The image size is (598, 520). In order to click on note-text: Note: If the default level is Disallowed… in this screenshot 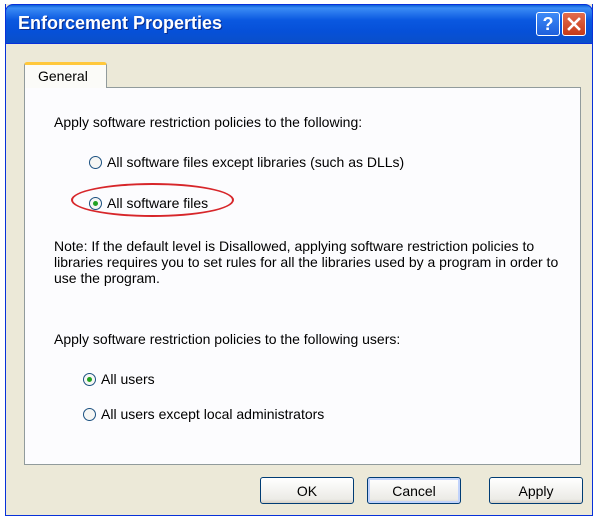, I will do `click(306, 262)`.